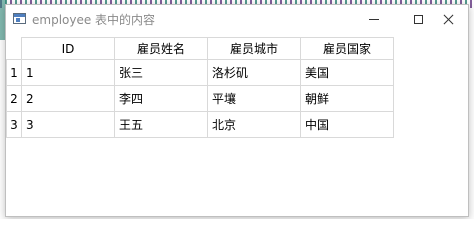 The width and height of the screenshot is (474, 240). What do you see at coordinates (254, 98) in the screenshot?
I see `cell-city: 平壤` at bounding box center [254, 98].